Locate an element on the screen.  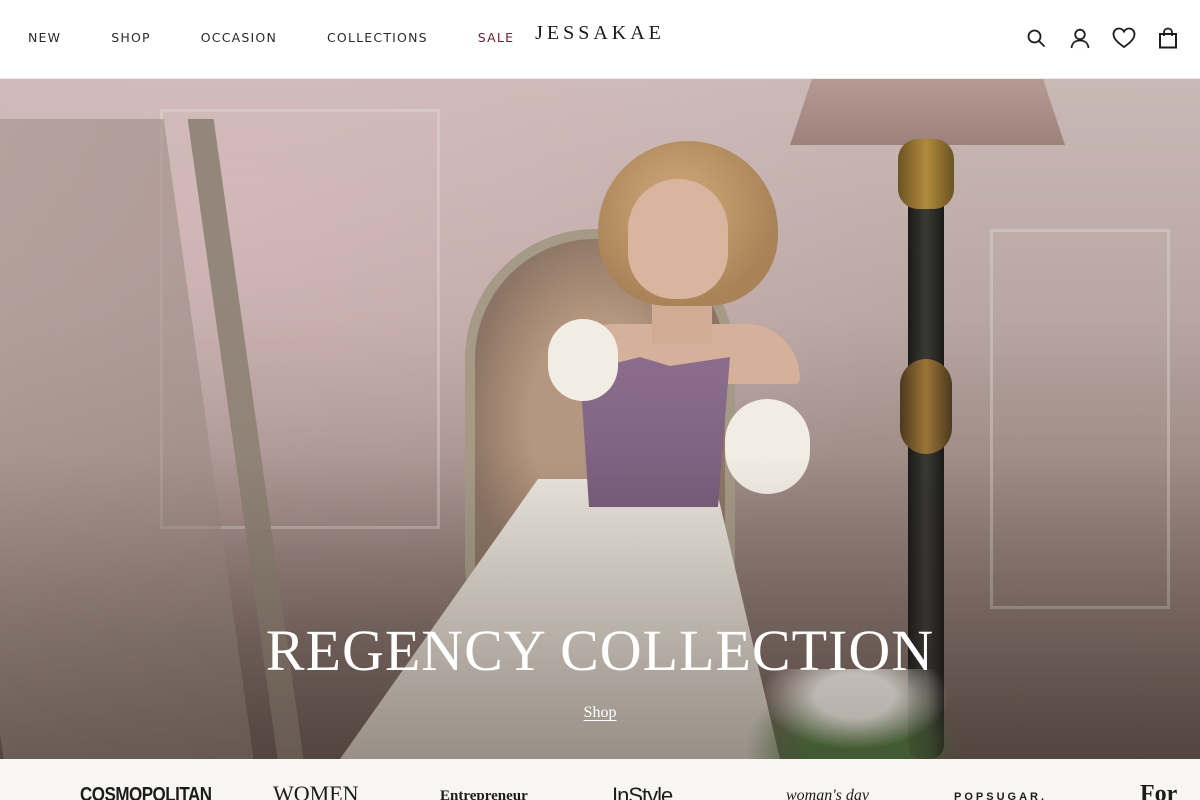
press-logo-entrepreneur: Entrepreneur is located at coordinates (484, 794).